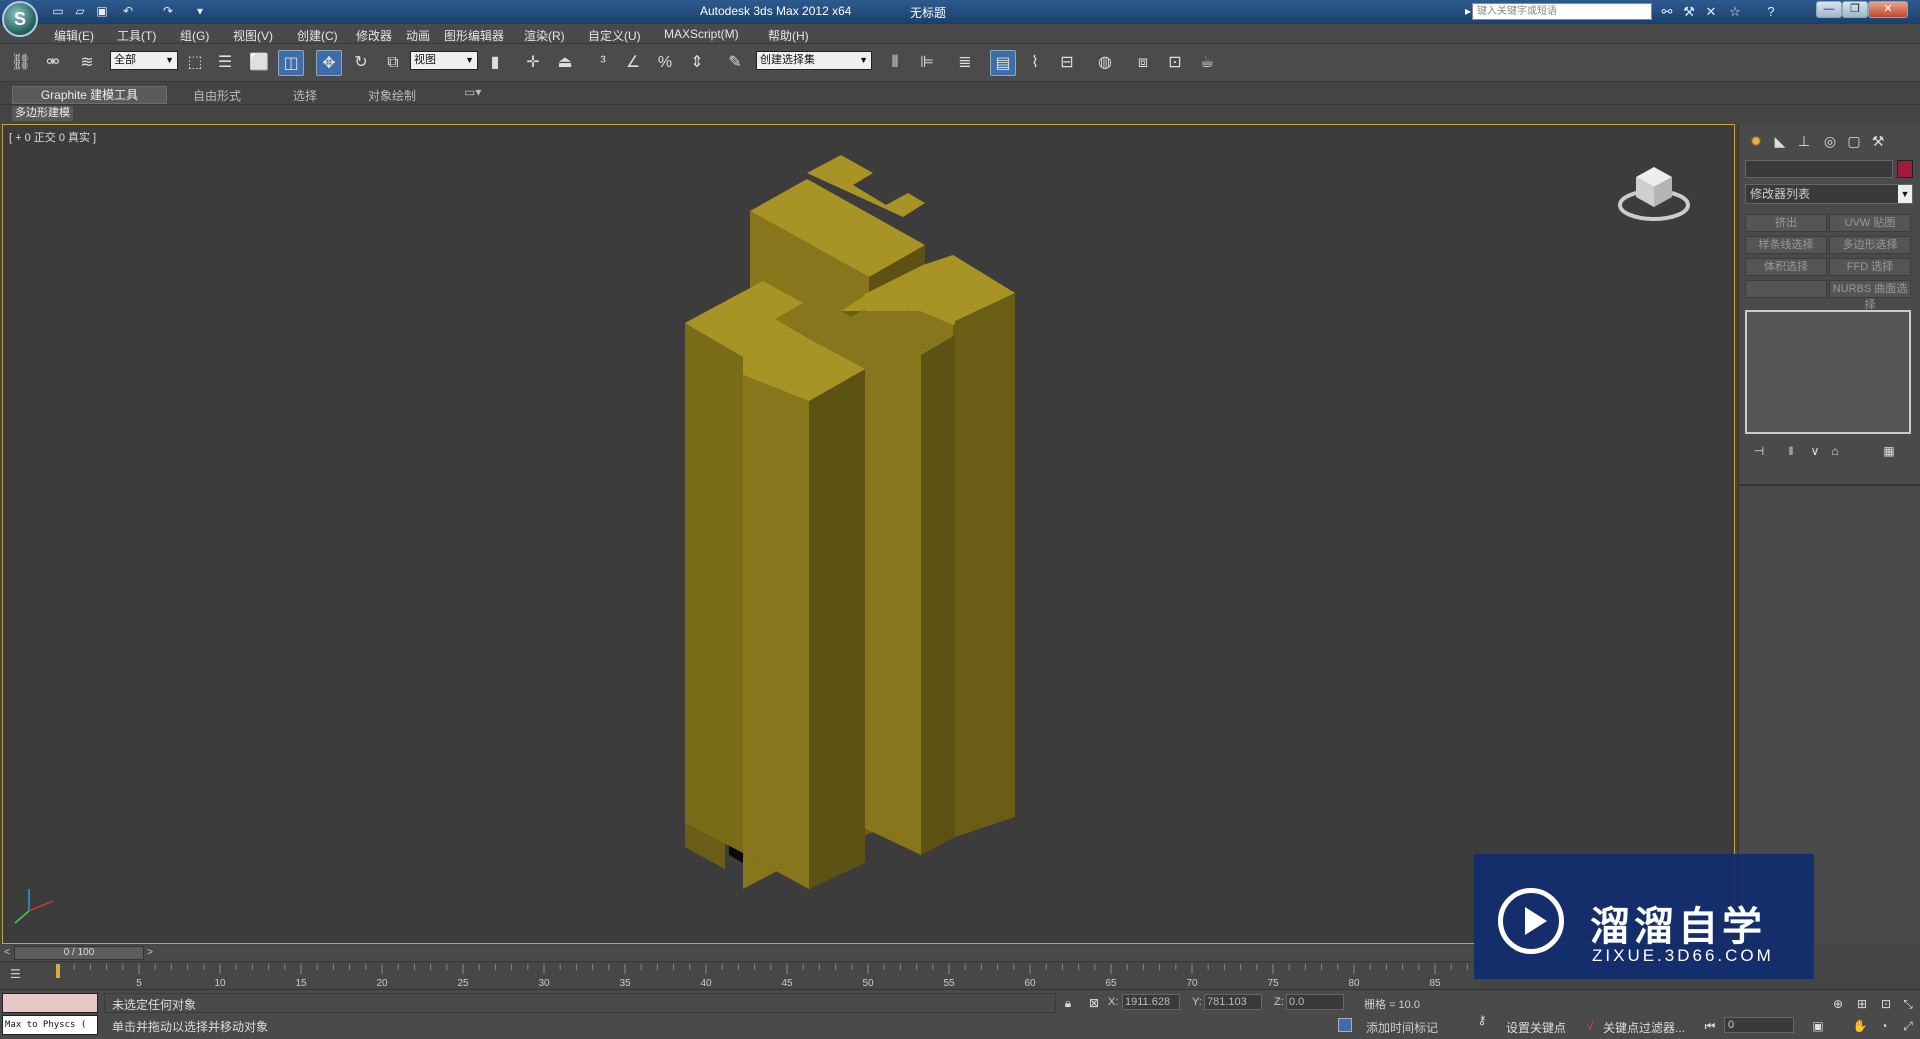 This screenshot has width=1920, height=1039. I want to click on tab-freeform: 自由形式, so click(217, 95).